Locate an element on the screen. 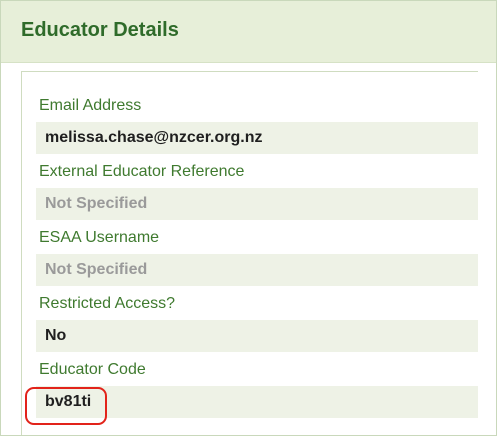 This screenshot has height=438, width=499. external-educator-reference-value: Not Specified is located at coordinates (257, 204).